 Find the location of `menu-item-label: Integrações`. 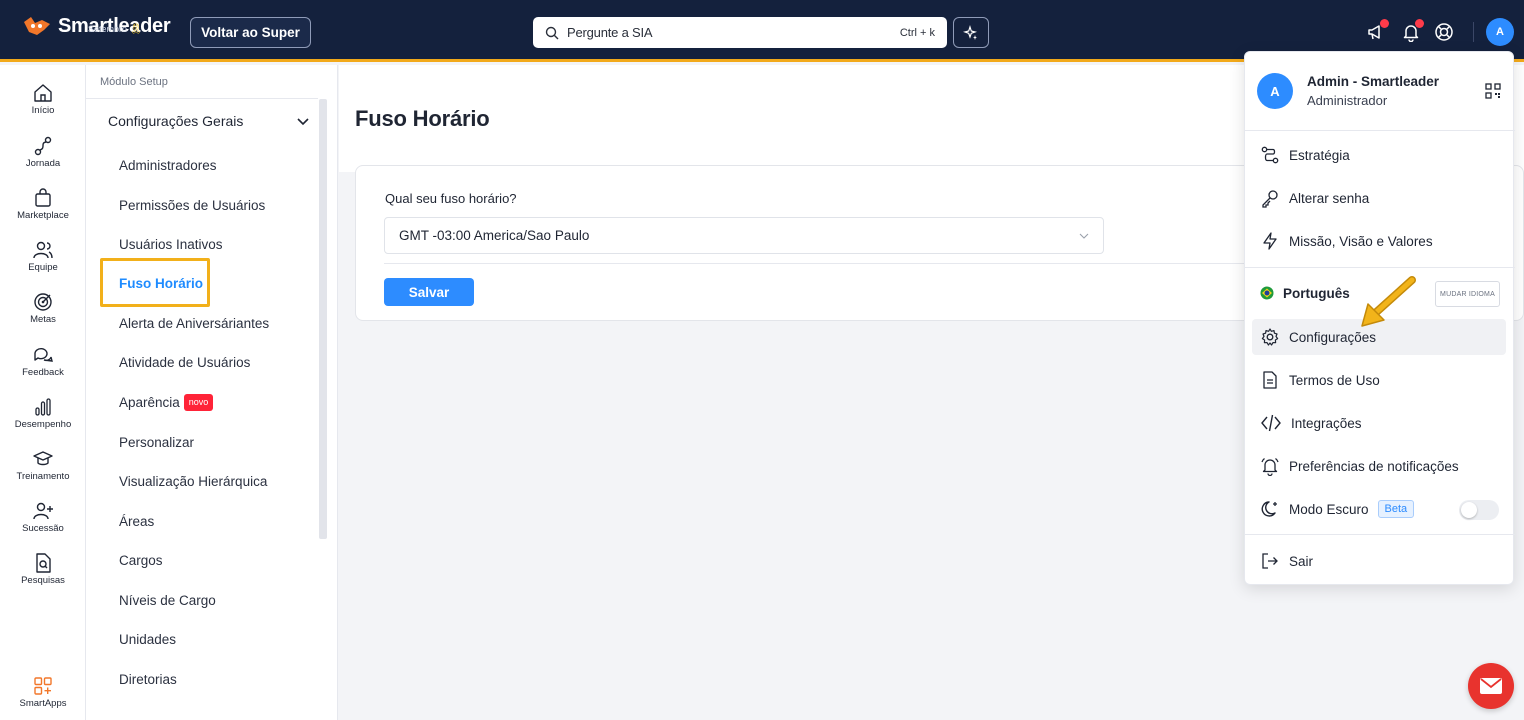

menu-item-label: Integrações is located at coordinates (1326, 423).